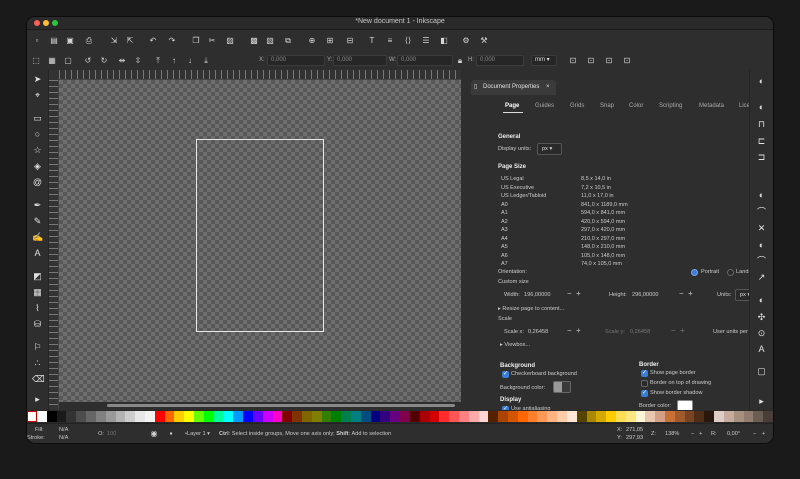  I want to click on text-tool-icon: A, so click(37, 253).